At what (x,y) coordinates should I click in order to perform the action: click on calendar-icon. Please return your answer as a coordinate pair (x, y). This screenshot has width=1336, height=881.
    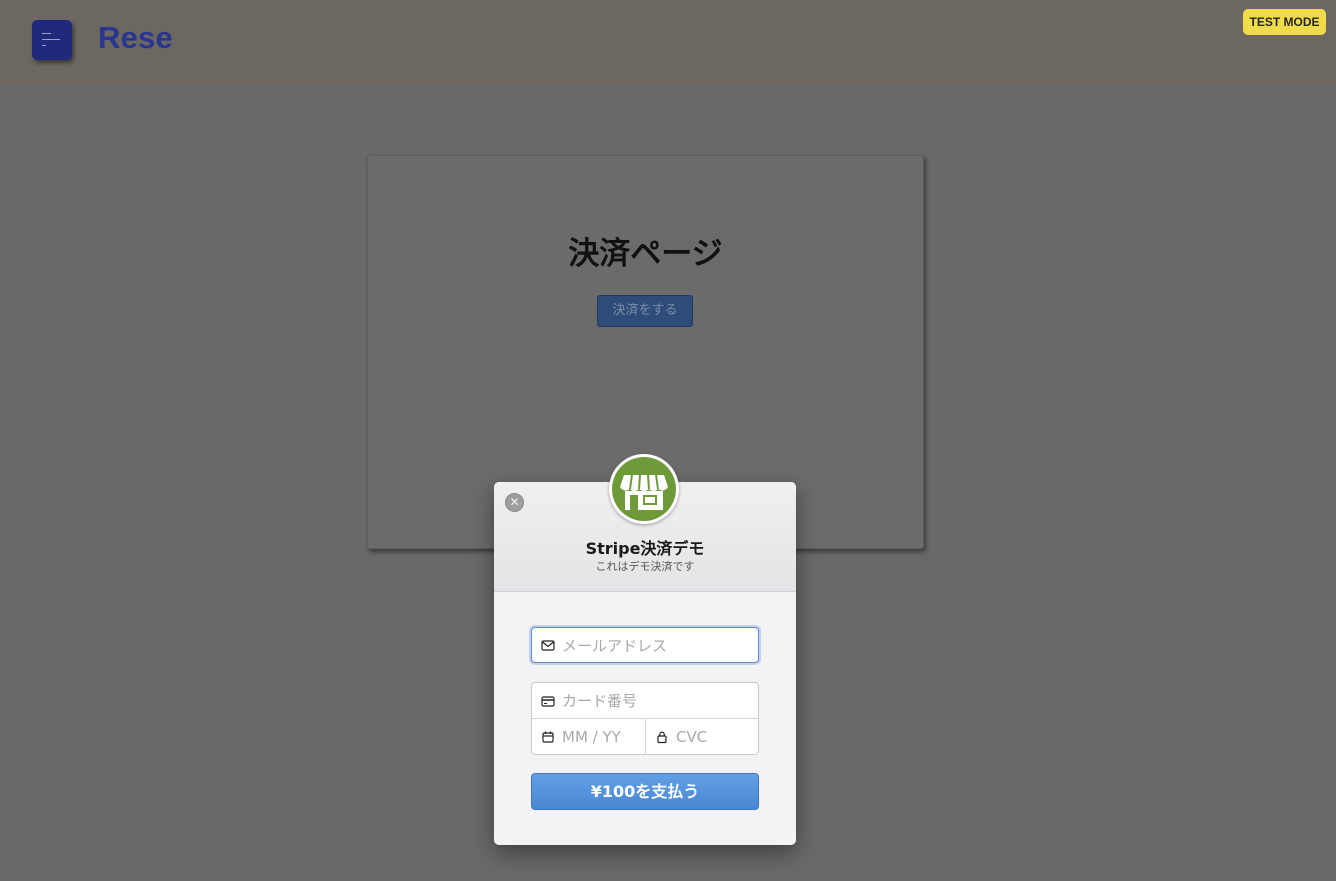
    Looking at the image, I should click on (548, 737).